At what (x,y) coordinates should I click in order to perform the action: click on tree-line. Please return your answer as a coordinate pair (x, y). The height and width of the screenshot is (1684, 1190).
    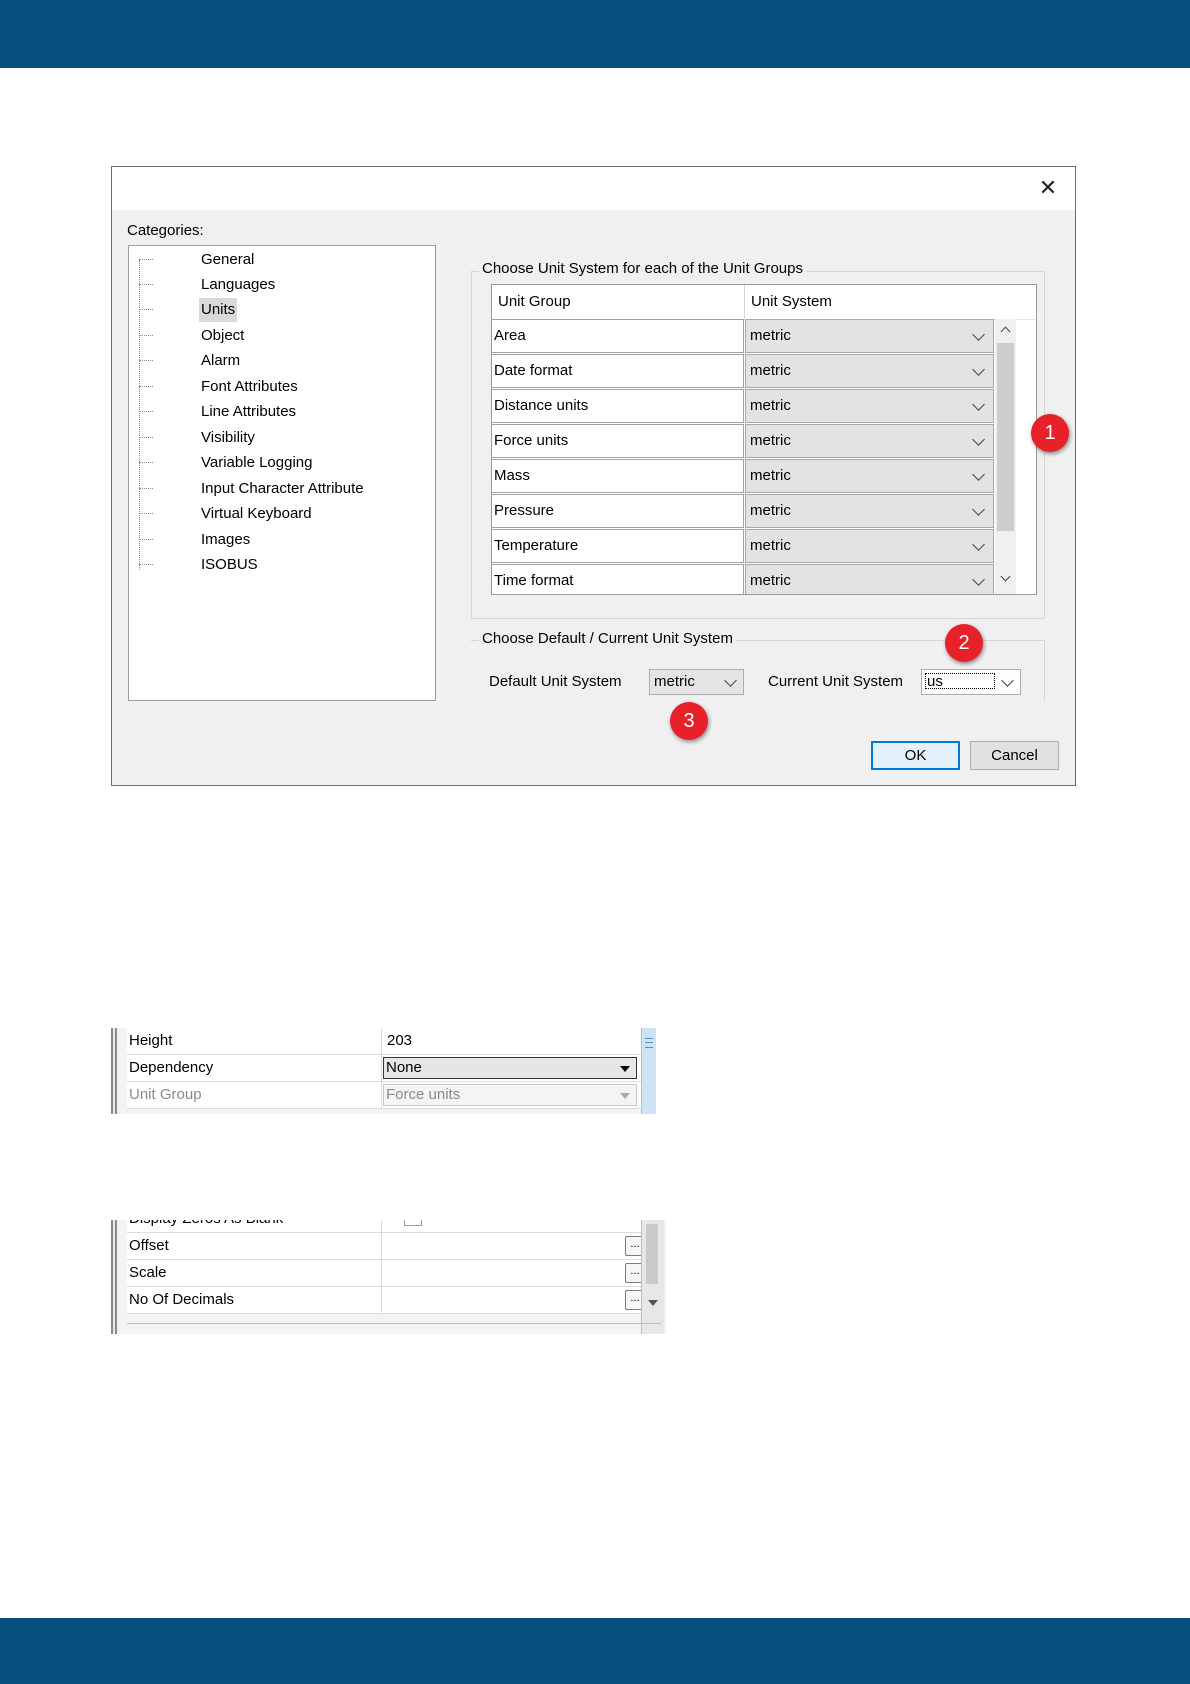
    Looking at the image, I should click on (139, 415).